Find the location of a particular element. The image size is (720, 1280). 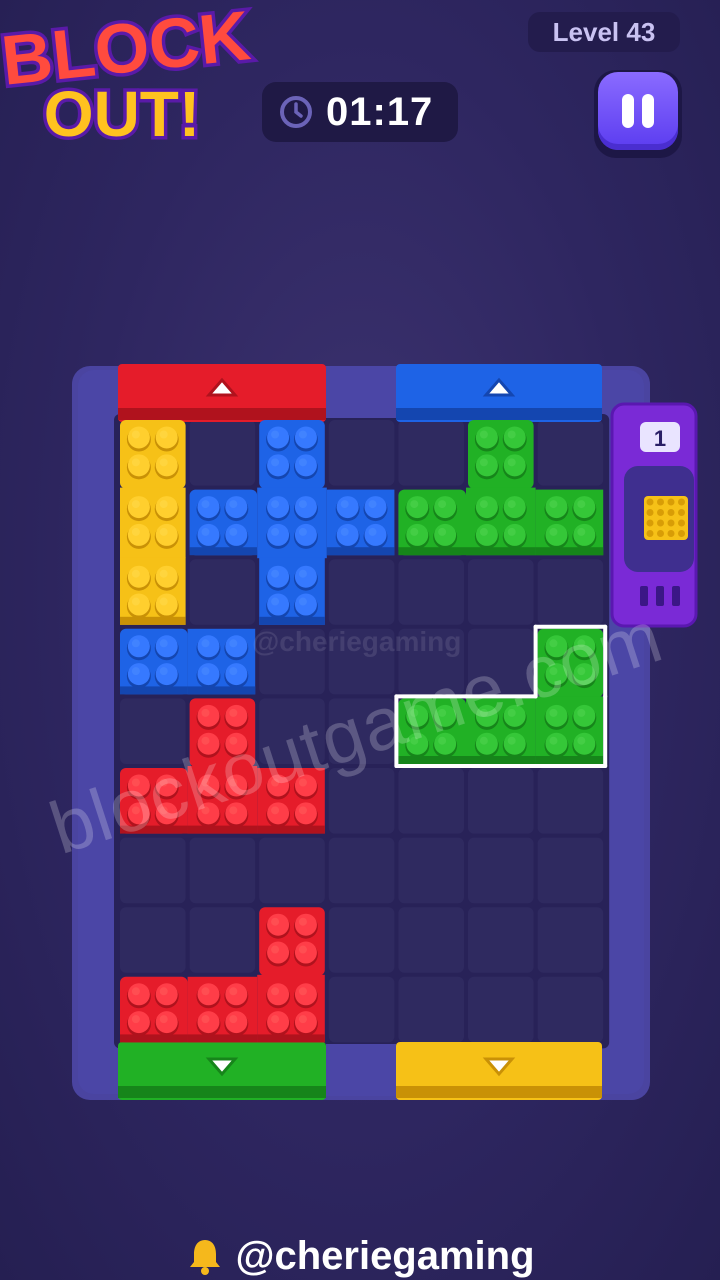

wall-bottom-middle is located at coordinates (361, 1070).